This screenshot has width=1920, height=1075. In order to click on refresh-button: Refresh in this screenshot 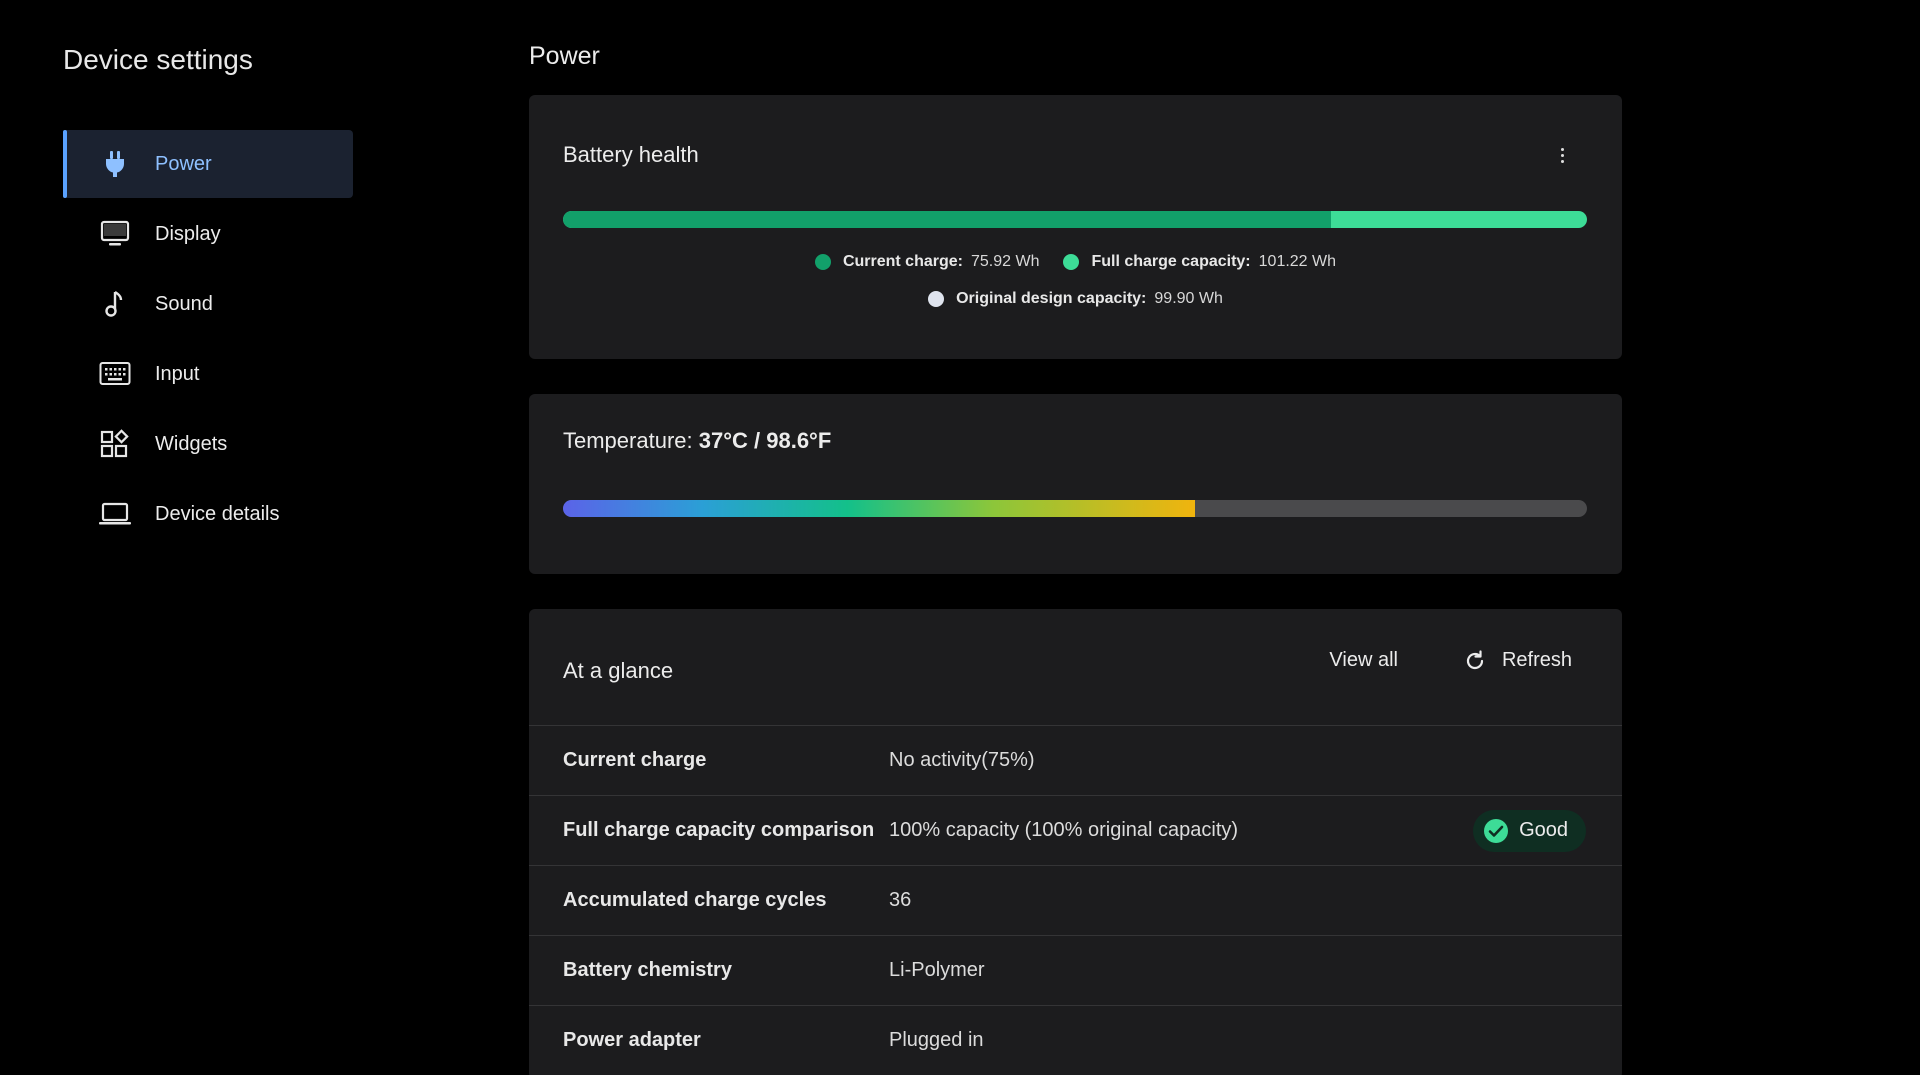, I will do `click(1518, 660)`.